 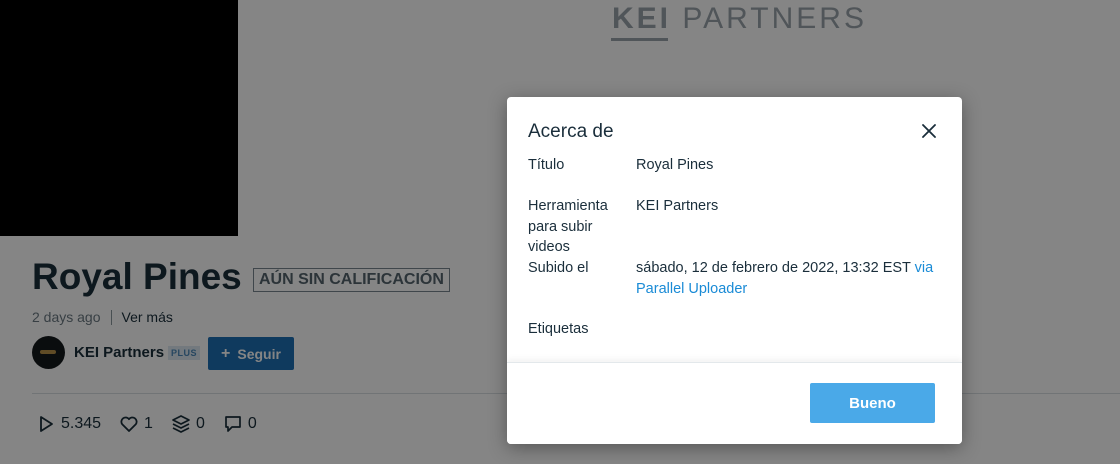 I want to click on field-label: Herramienta para subir videos, so click(x=568, y=227).